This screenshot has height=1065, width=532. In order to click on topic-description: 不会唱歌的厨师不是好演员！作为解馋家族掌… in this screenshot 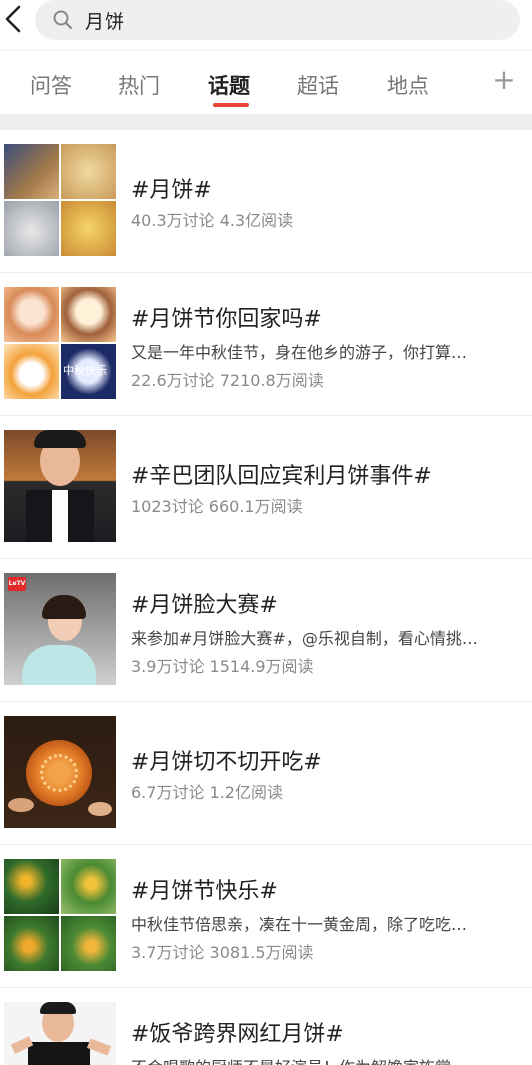, I will do `click(326, 1059)`.